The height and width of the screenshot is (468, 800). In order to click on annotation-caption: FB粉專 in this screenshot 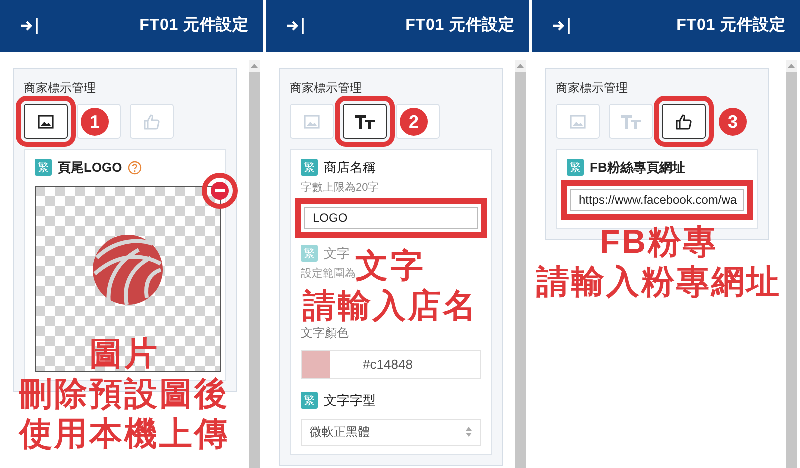, I will do `click(659, 242)`.